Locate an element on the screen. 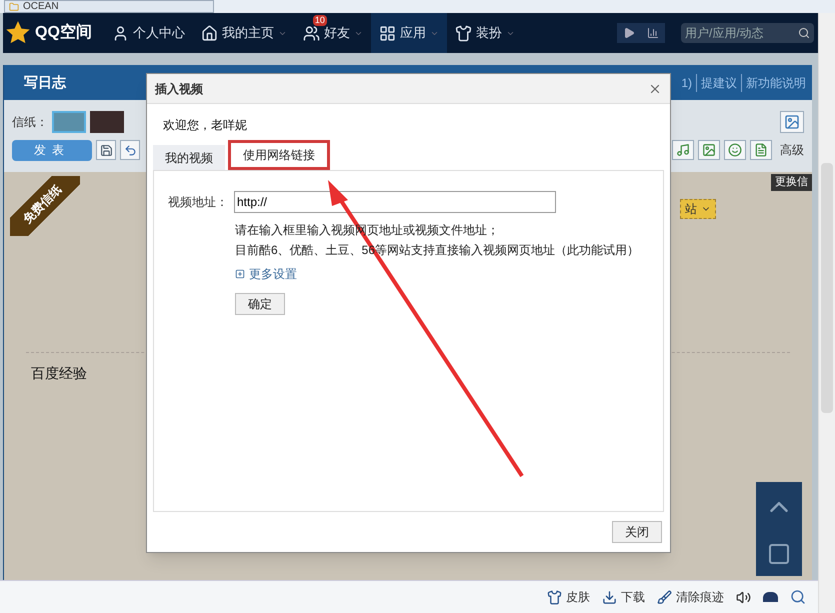  expand-icon is located at coordinates (240, 274).